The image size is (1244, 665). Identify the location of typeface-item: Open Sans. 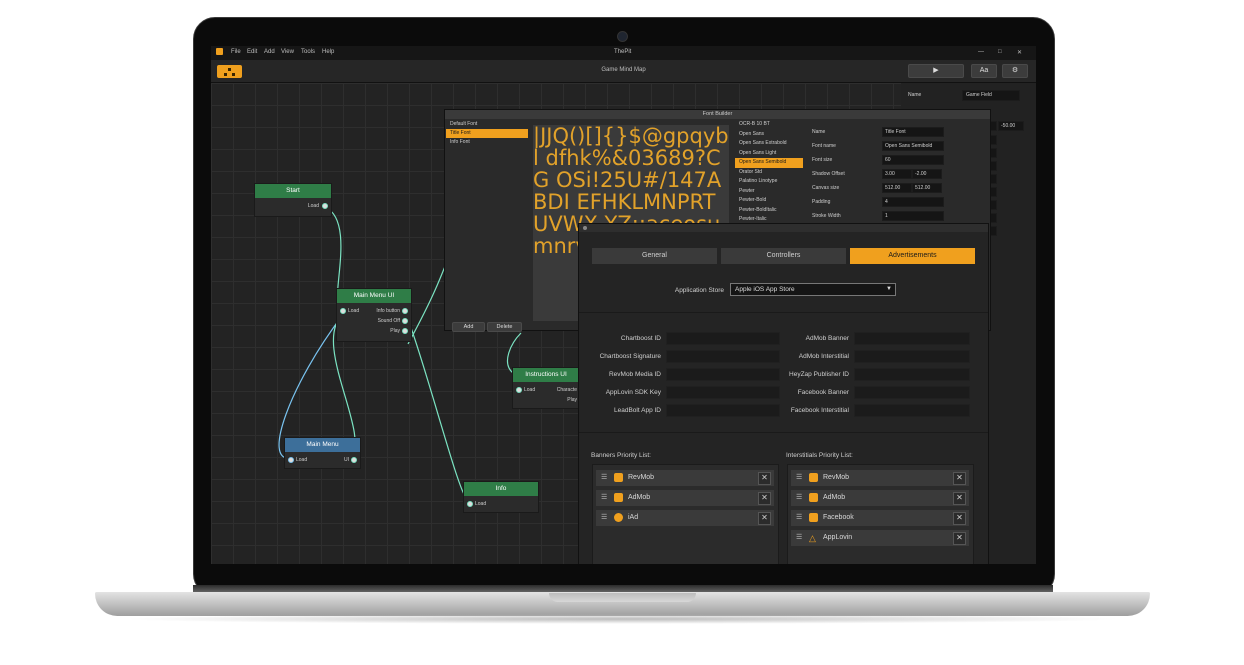
(769, 135).